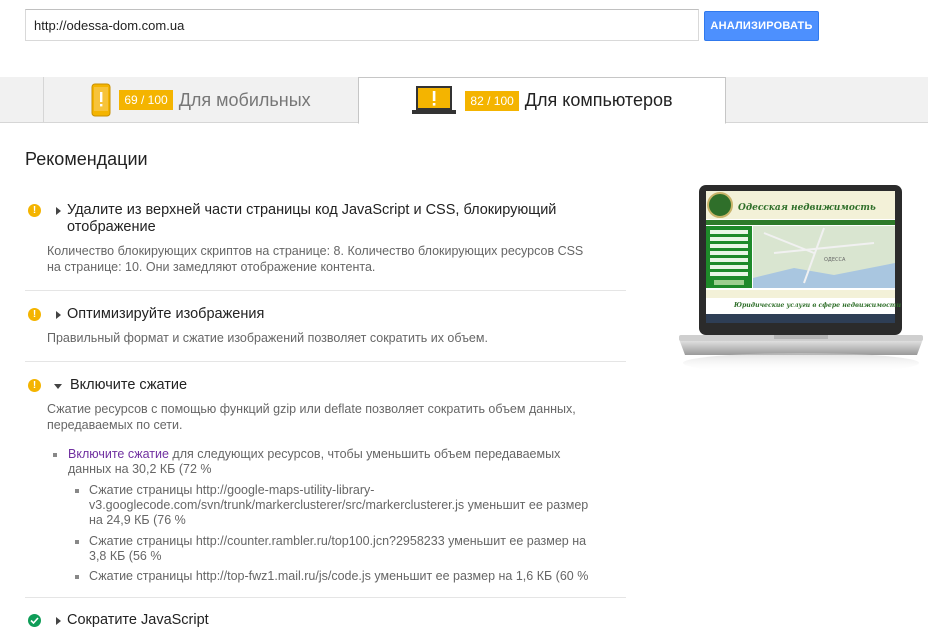  What do you see at coordinates (146, 100) in the screenshot?
I see `mobile-score-badge: 69 / 100` at bounding box center [146, 100].